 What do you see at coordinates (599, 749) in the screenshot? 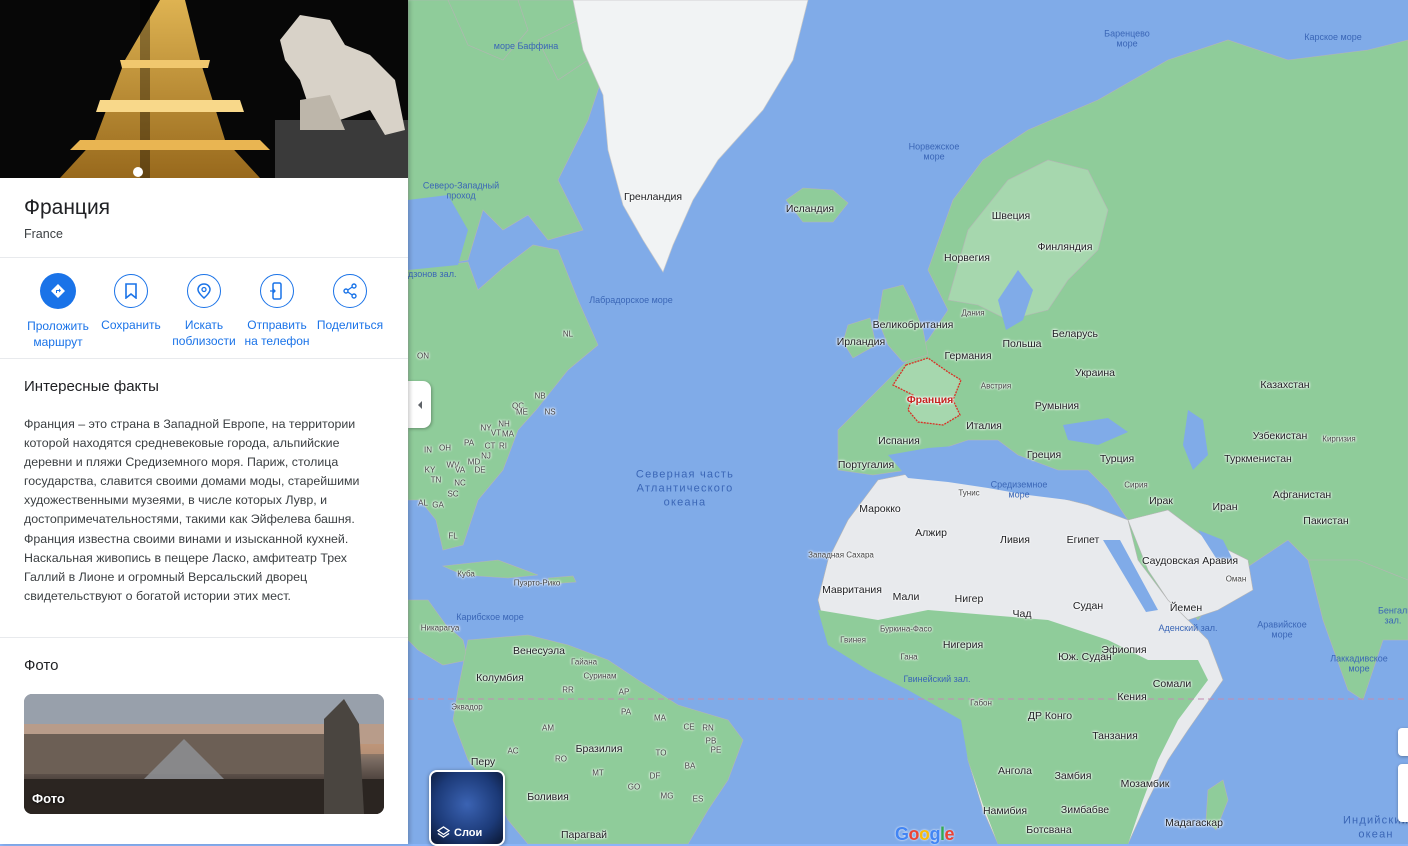
I see `country-label: Бразилия` at bounding box center [599, 749].